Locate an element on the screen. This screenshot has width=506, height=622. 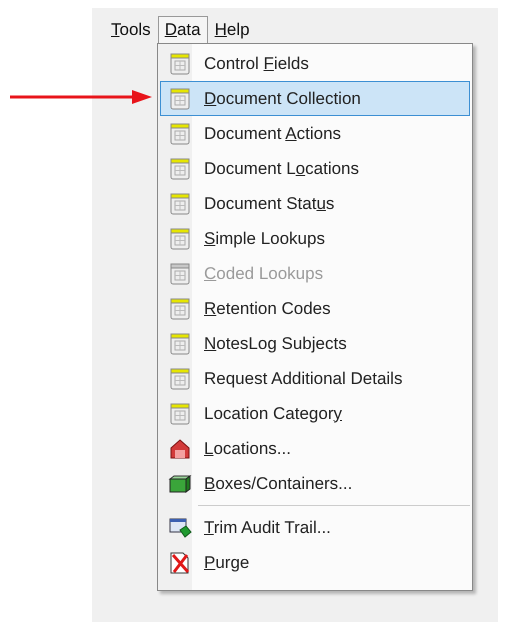
menu-item: Document Locations is located at coordinates (315, 168).